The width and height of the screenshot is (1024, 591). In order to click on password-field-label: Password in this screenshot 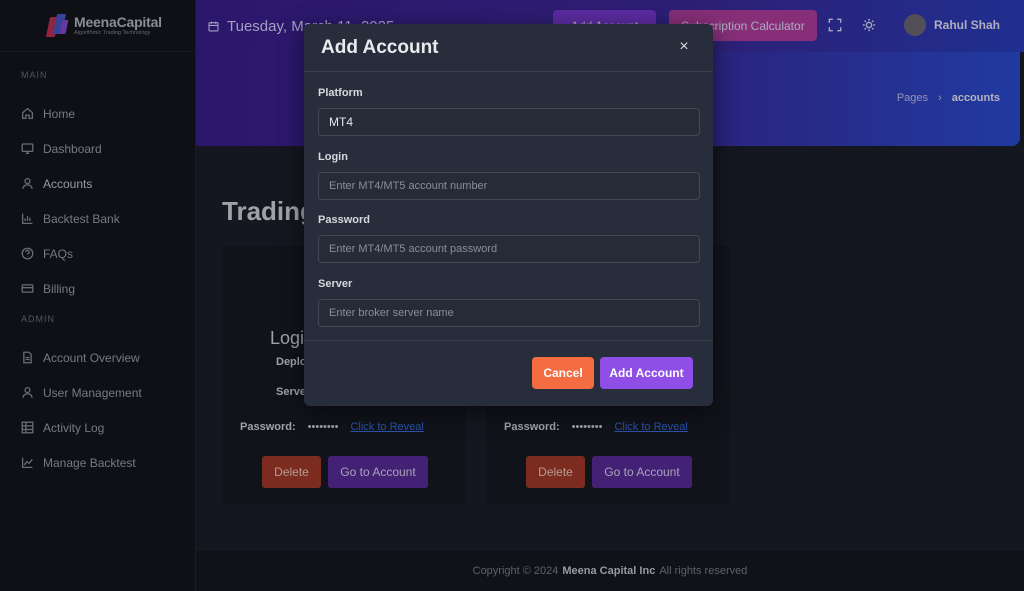, I will do `click(344, 220)`.